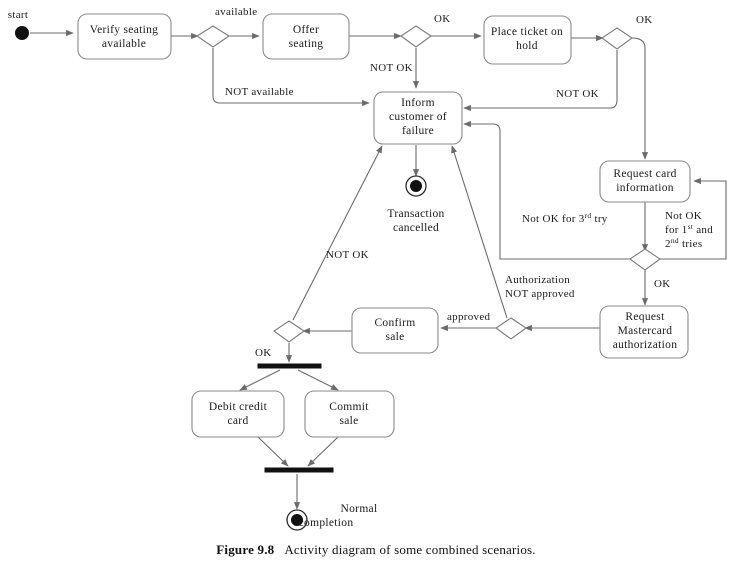  I want to click on final-node-transaction-cancelled-label-line2: cancelled, so click(416, 228).